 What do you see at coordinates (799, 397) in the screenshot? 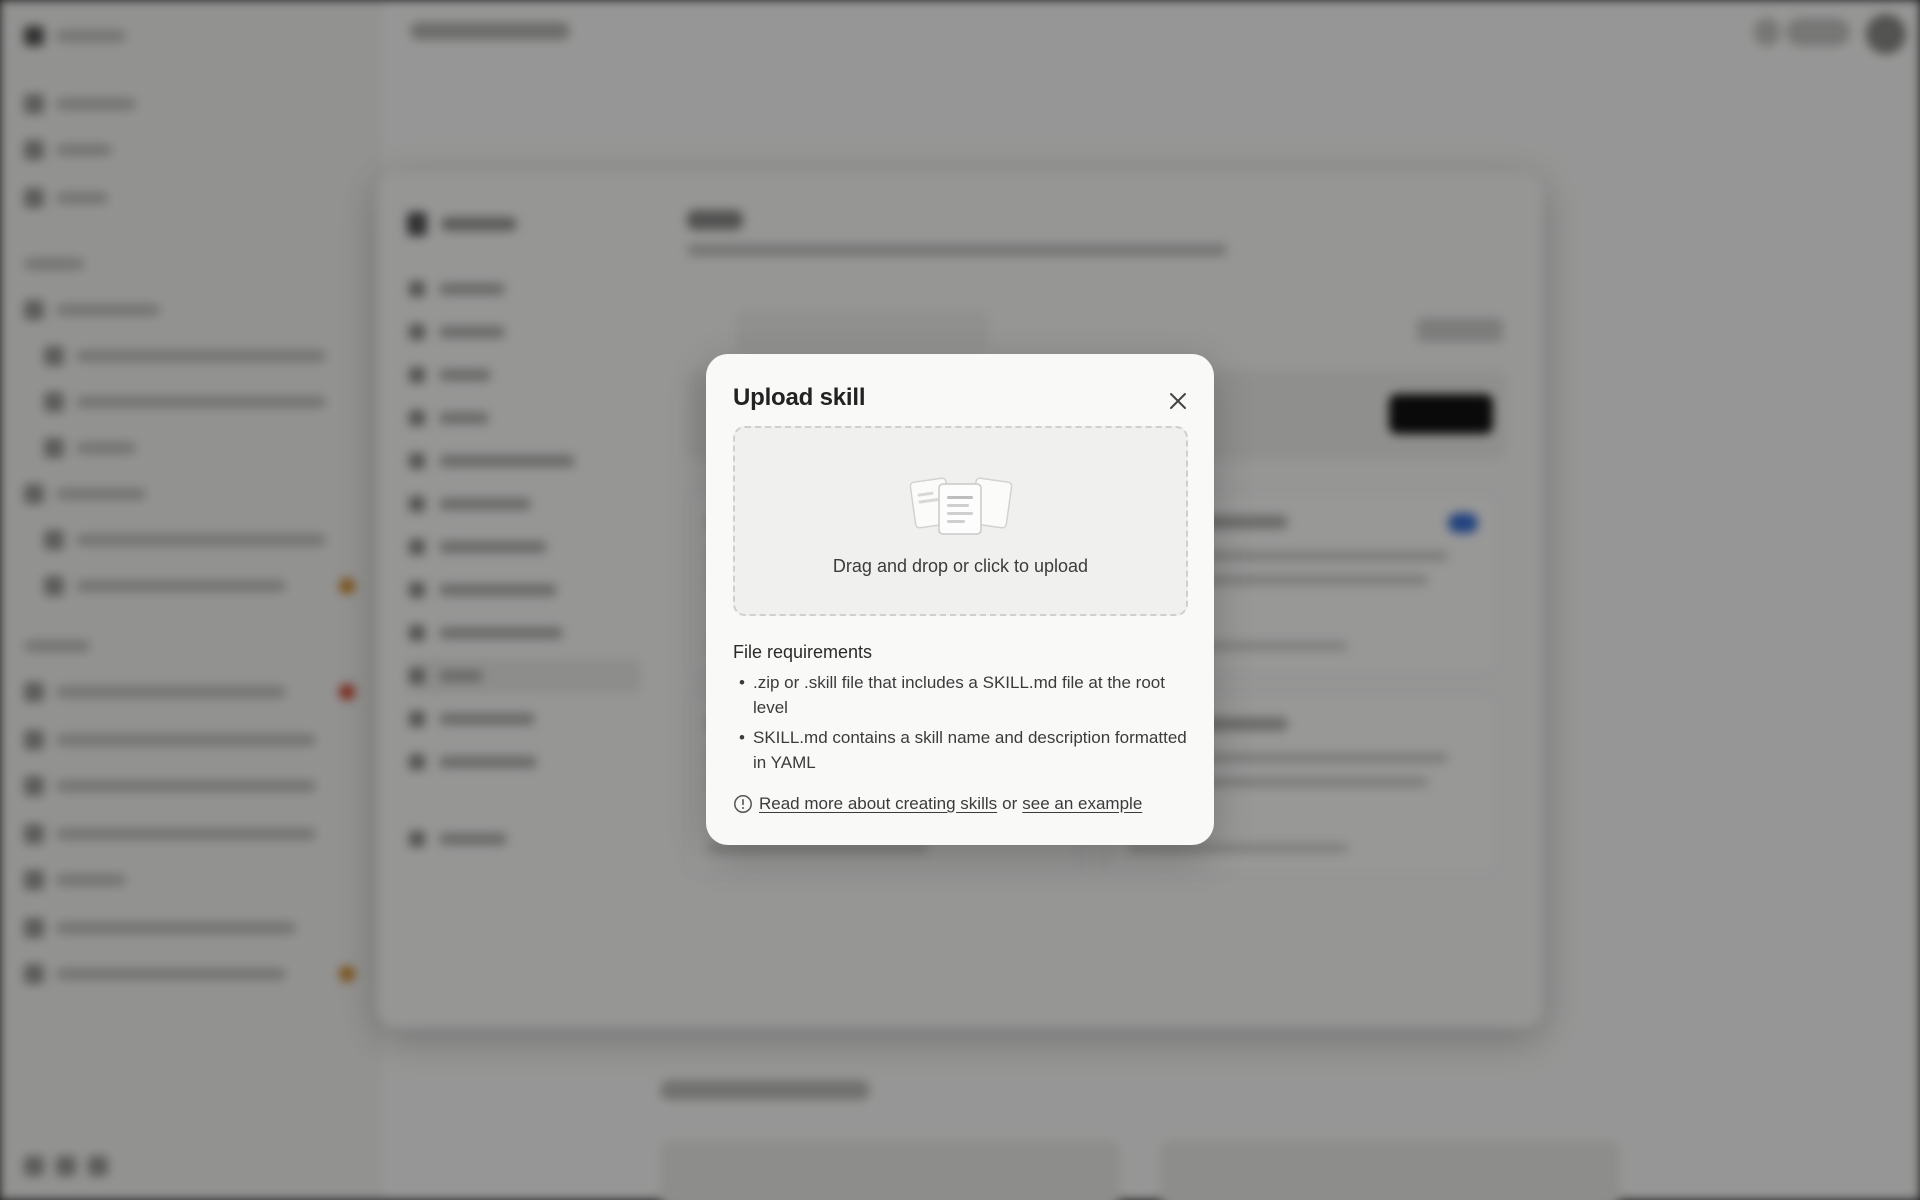
I see `dialog-title: Upload skill` at bounding box center [799, 397].